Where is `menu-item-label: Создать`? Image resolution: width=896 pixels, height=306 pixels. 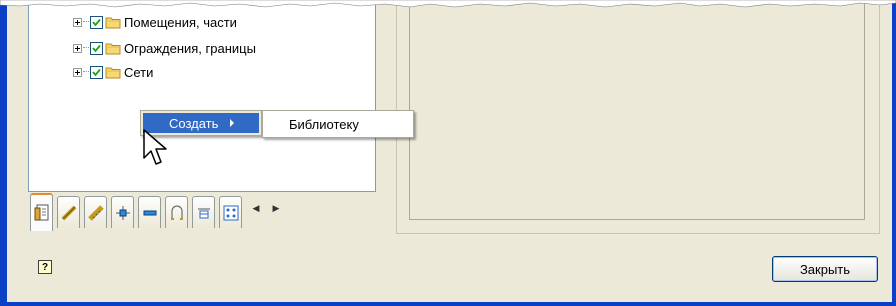
menu-item-label: Создать is located at coordinates (194, 123).